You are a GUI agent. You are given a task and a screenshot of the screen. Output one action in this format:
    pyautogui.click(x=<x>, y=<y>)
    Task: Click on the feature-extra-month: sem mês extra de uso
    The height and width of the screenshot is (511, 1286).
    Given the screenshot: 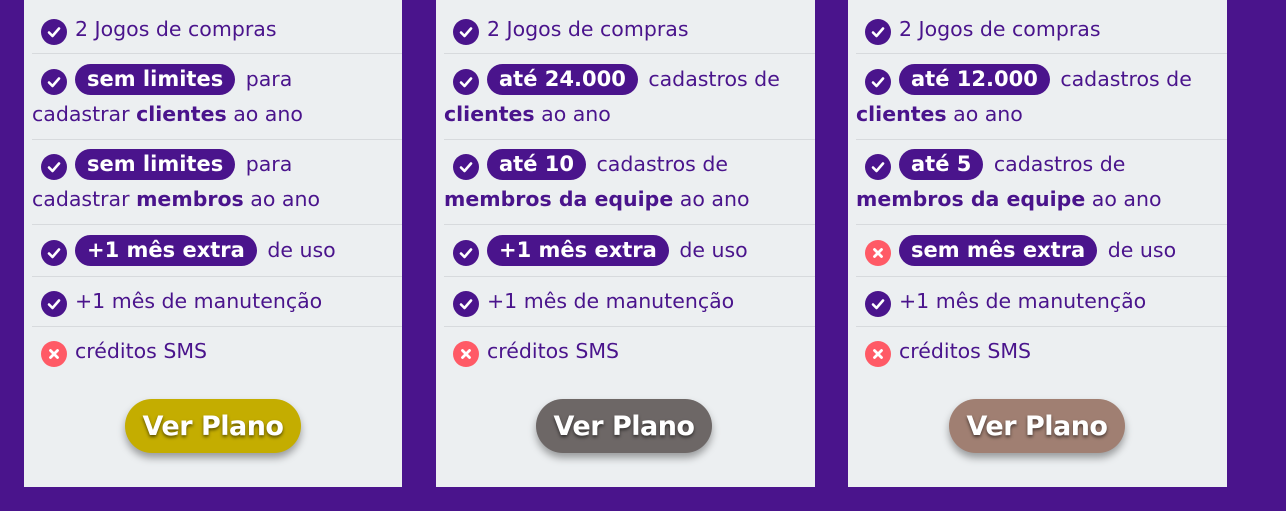 What is the action you would take?
    pyautogui.click(x=1041, y=251)
    